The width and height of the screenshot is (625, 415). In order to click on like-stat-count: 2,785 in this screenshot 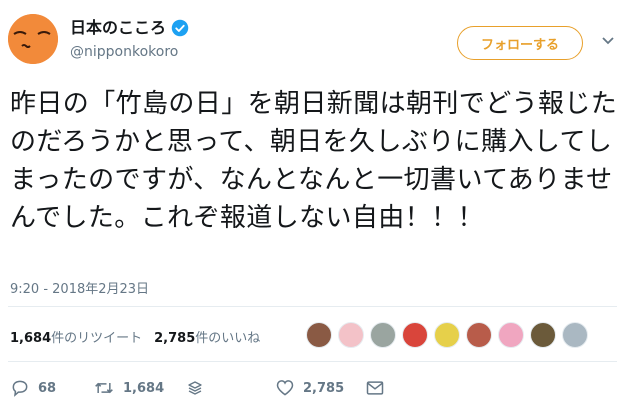, I will do `click(175, 338)`.